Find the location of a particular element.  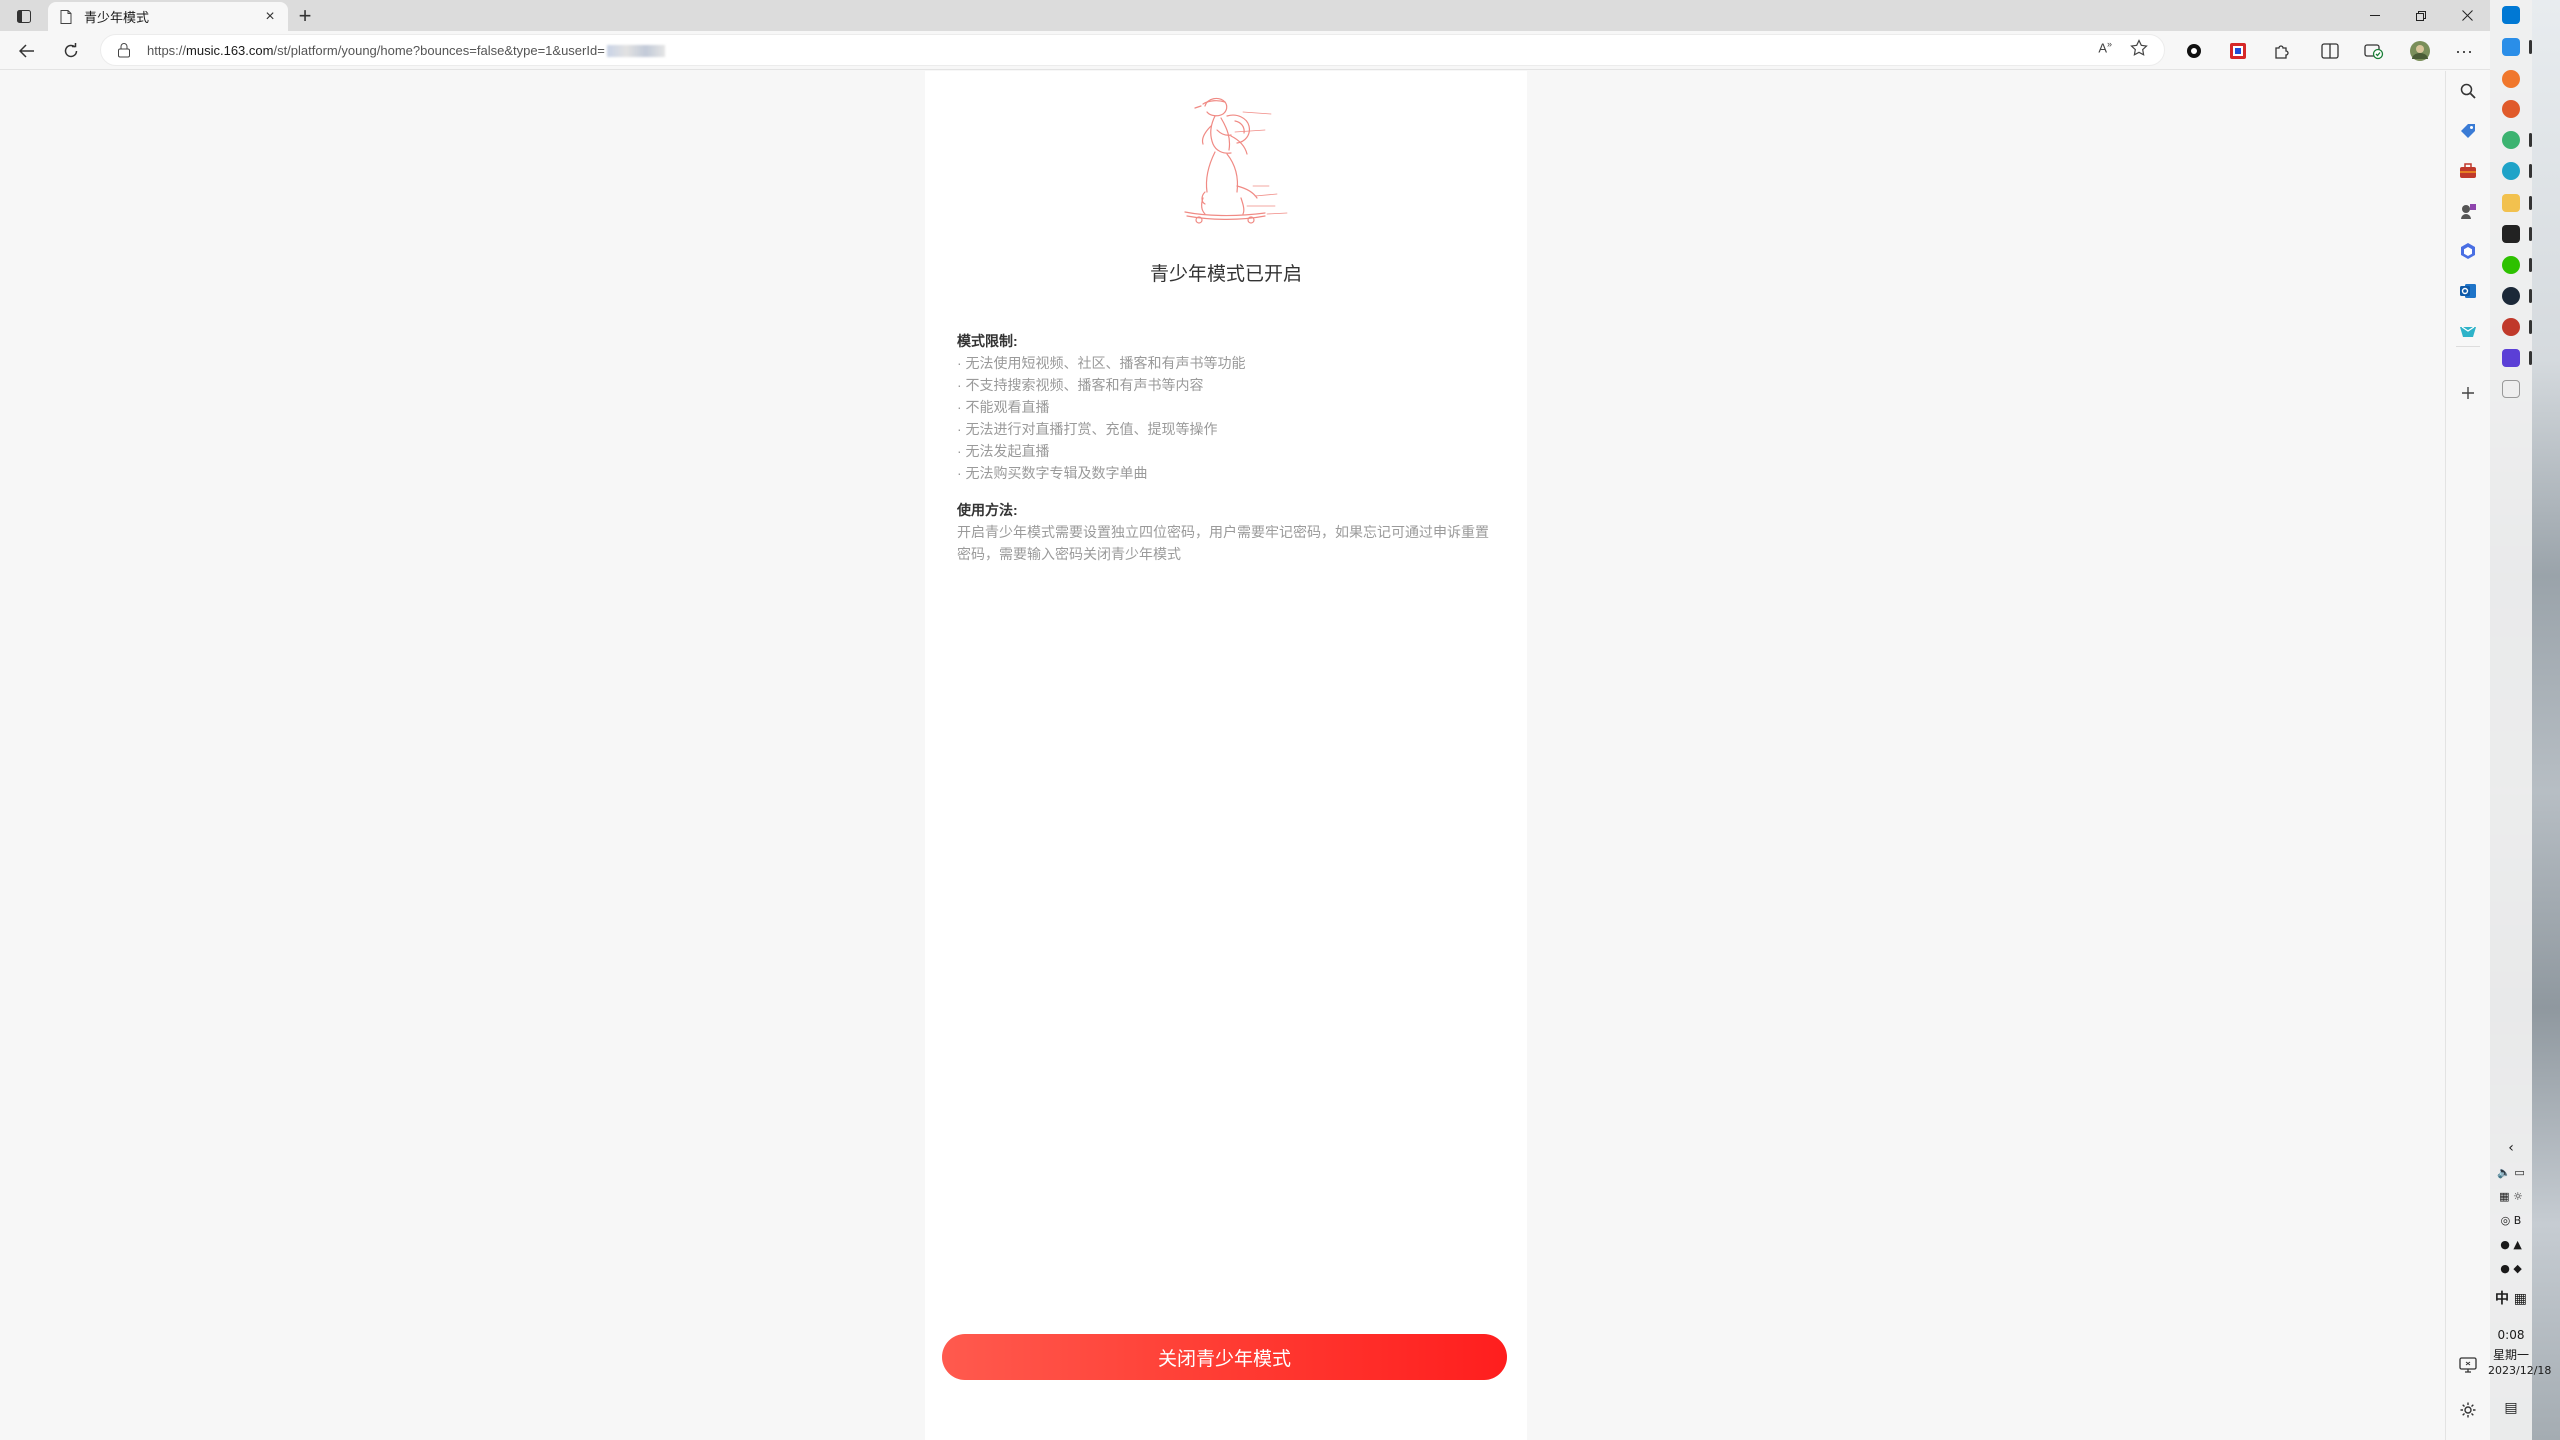

profile-avatar-icon is located at coordinates (2420, 51).